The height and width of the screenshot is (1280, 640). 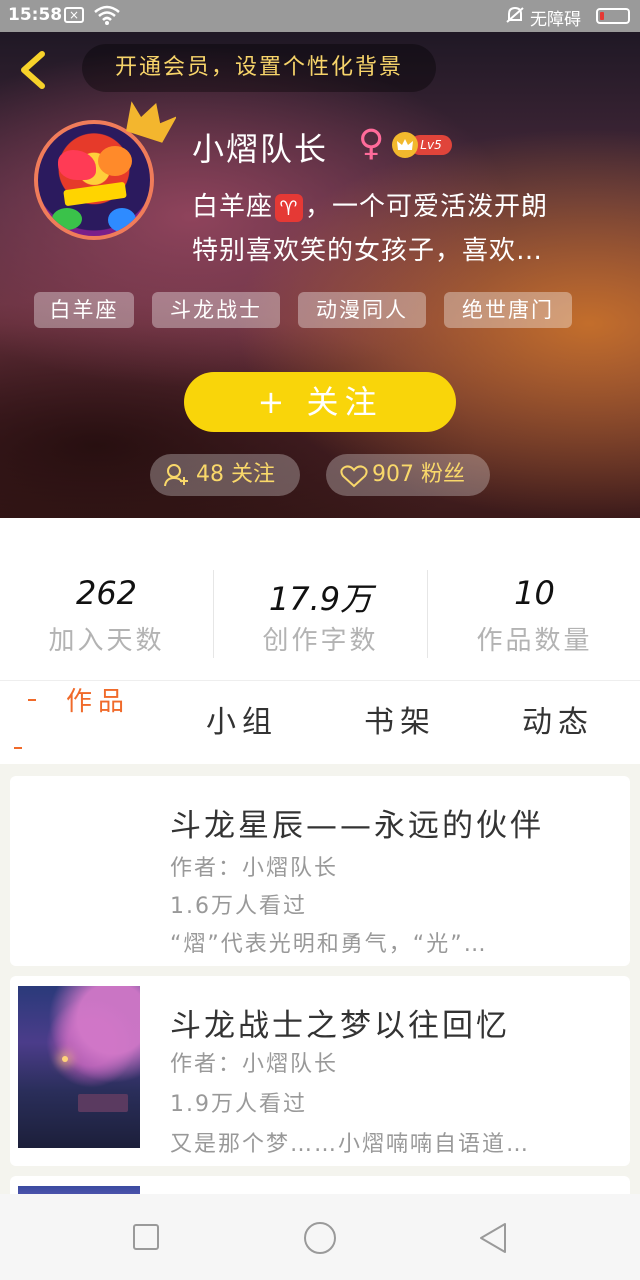 What do you see at coordinates (242, 719) in the screenshot?
I see `tab-groups: 小组` at bounding box center [242, 719].